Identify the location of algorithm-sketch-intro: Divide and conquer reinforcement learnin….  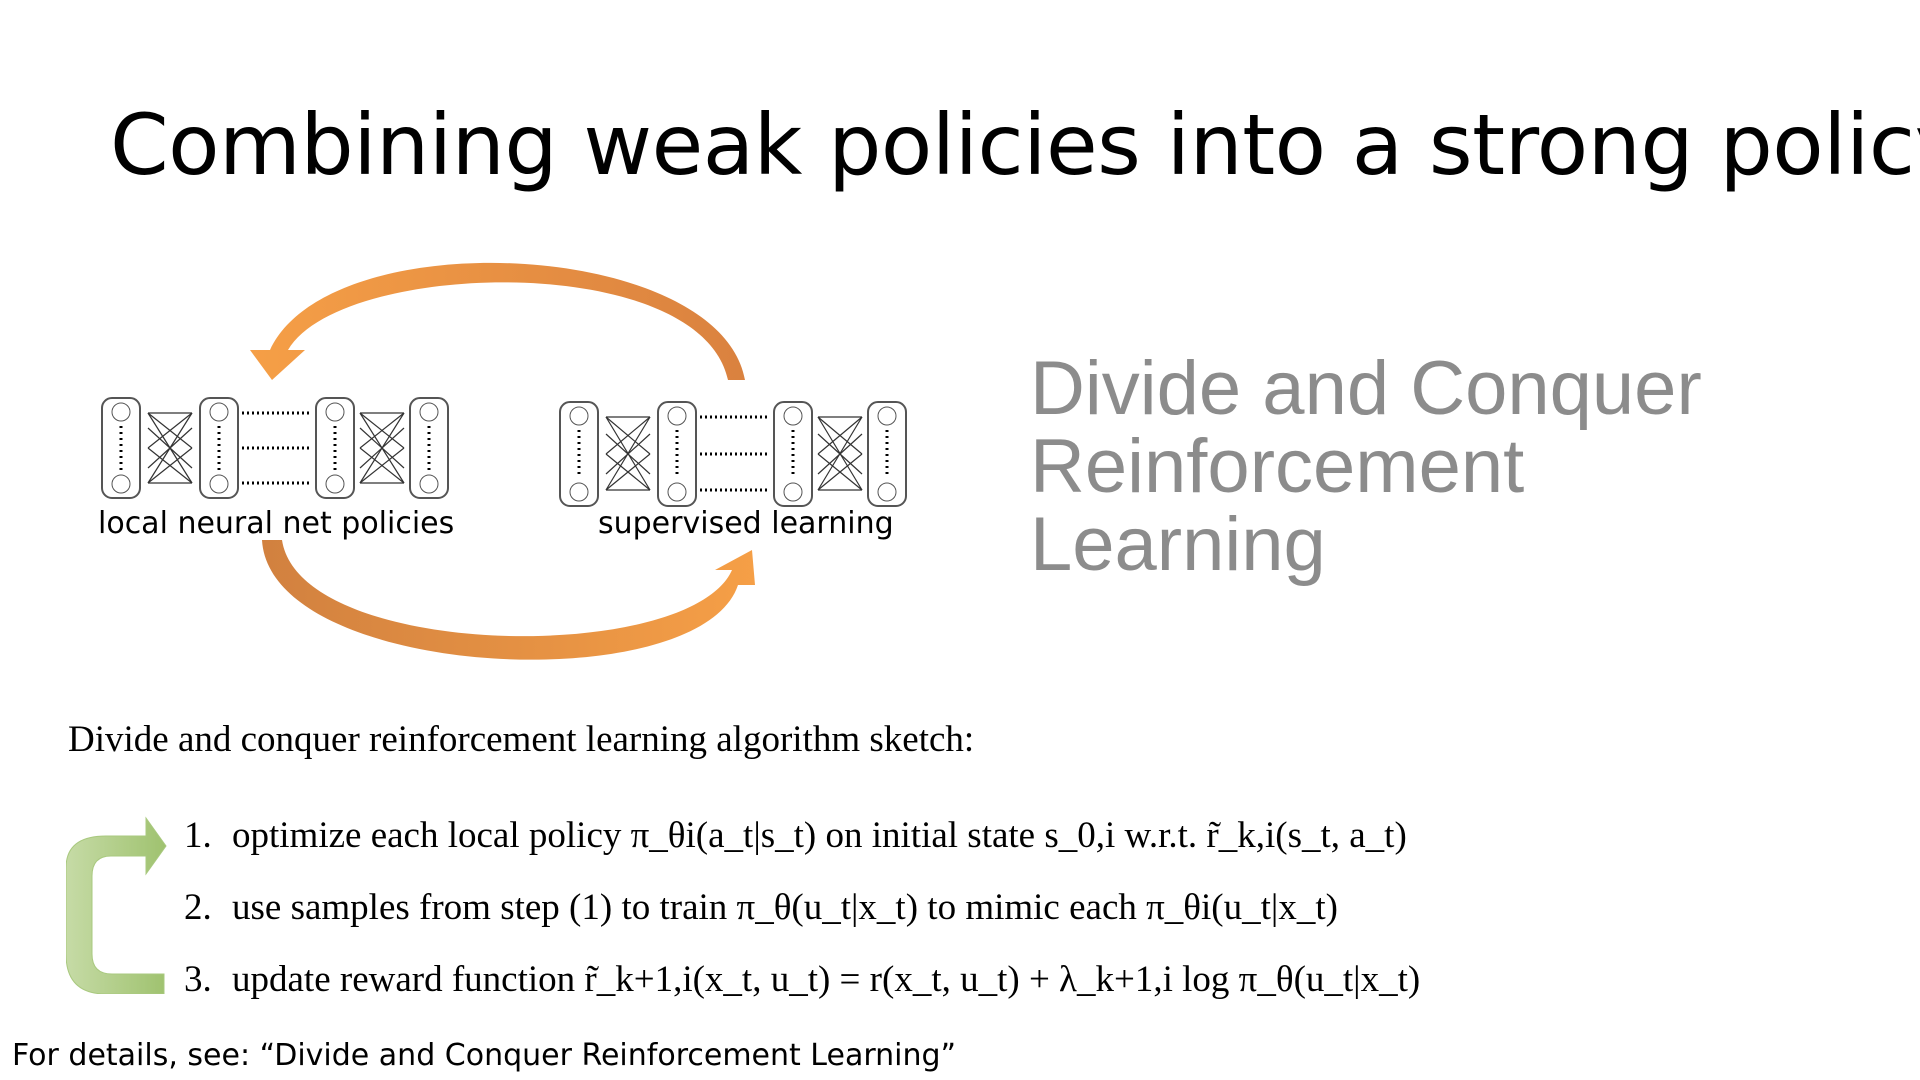
(521, 739).